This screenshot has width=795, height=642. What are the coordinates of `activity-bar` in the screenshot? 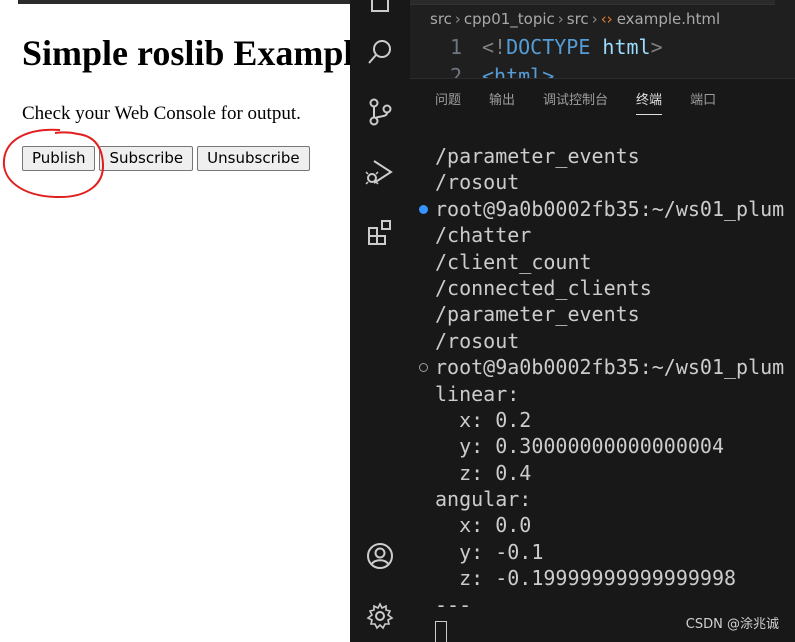 It's located at (380, 321).